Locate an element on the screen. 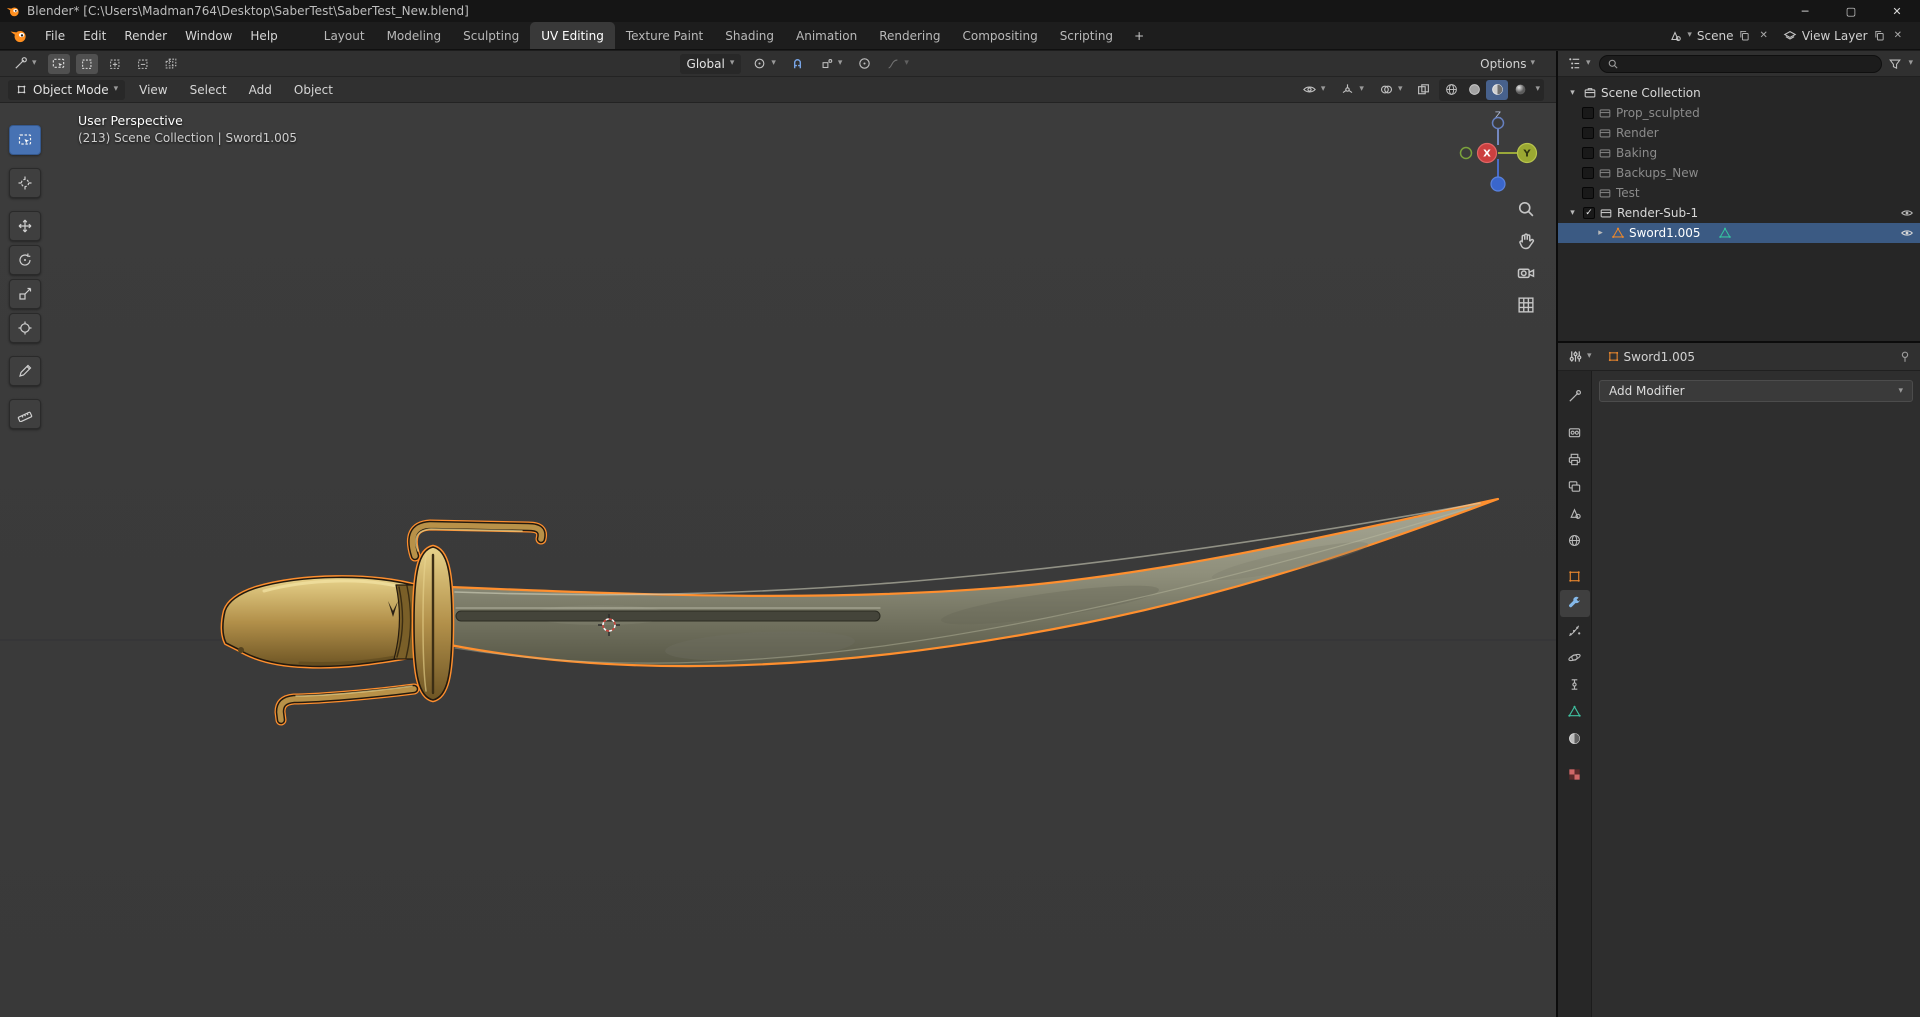  shading-wireframe-button is located at coordinates (1451, 90).